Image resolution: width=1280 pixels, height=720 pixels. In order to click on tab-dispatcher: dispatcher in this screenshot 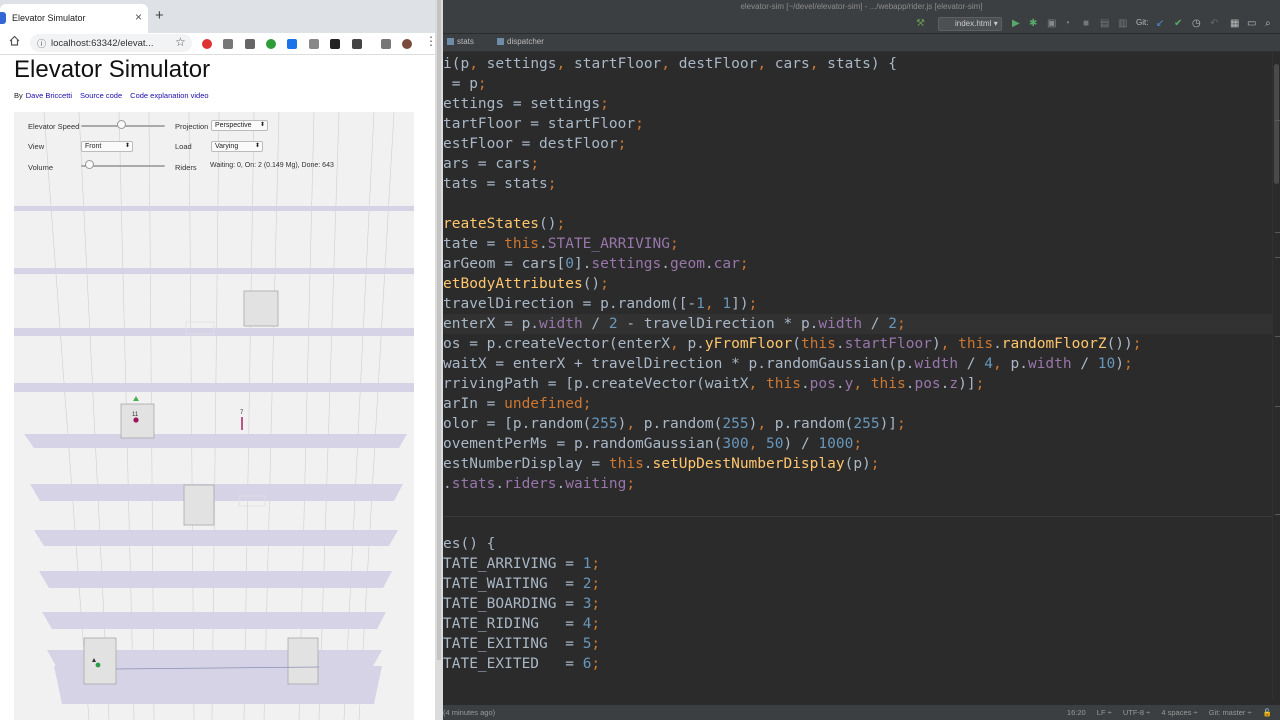, I will do `click(520, 41)`.